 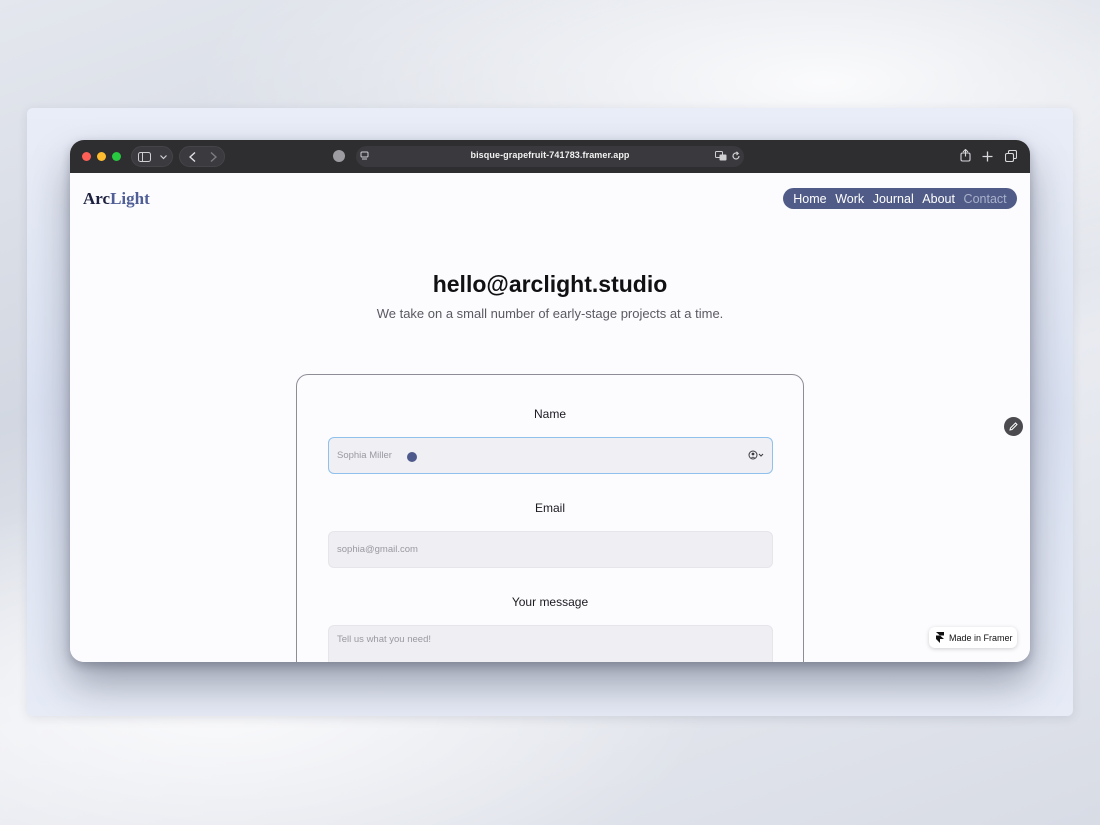 I want to click on email-placeholder: sophia@gmail.com, so click(x=377, y=549).